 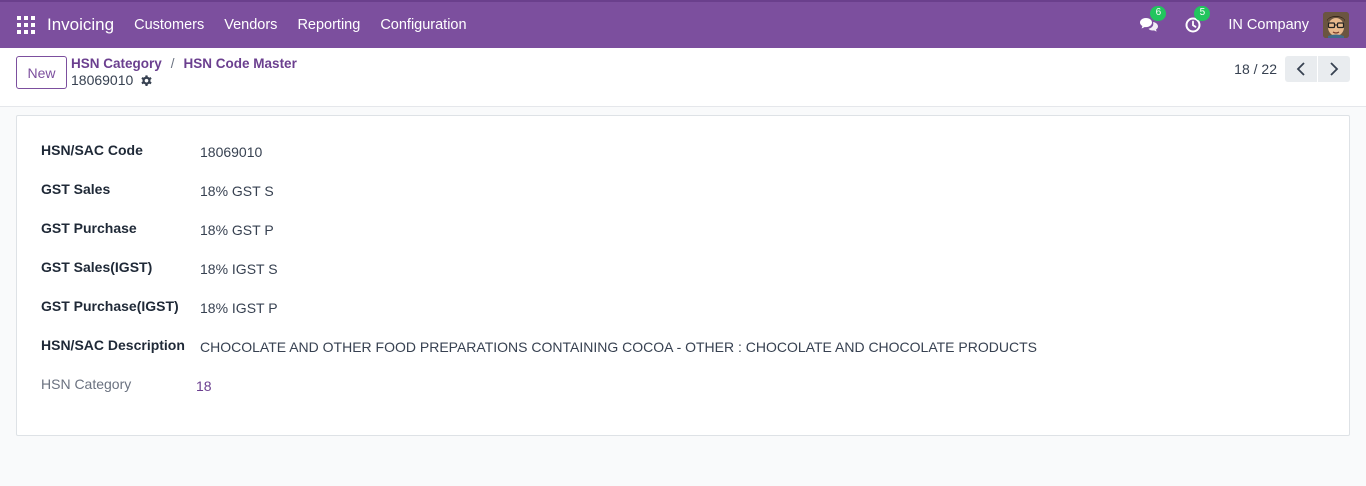 I want to click on field-value: 18069010, so click(x=231, y=152).